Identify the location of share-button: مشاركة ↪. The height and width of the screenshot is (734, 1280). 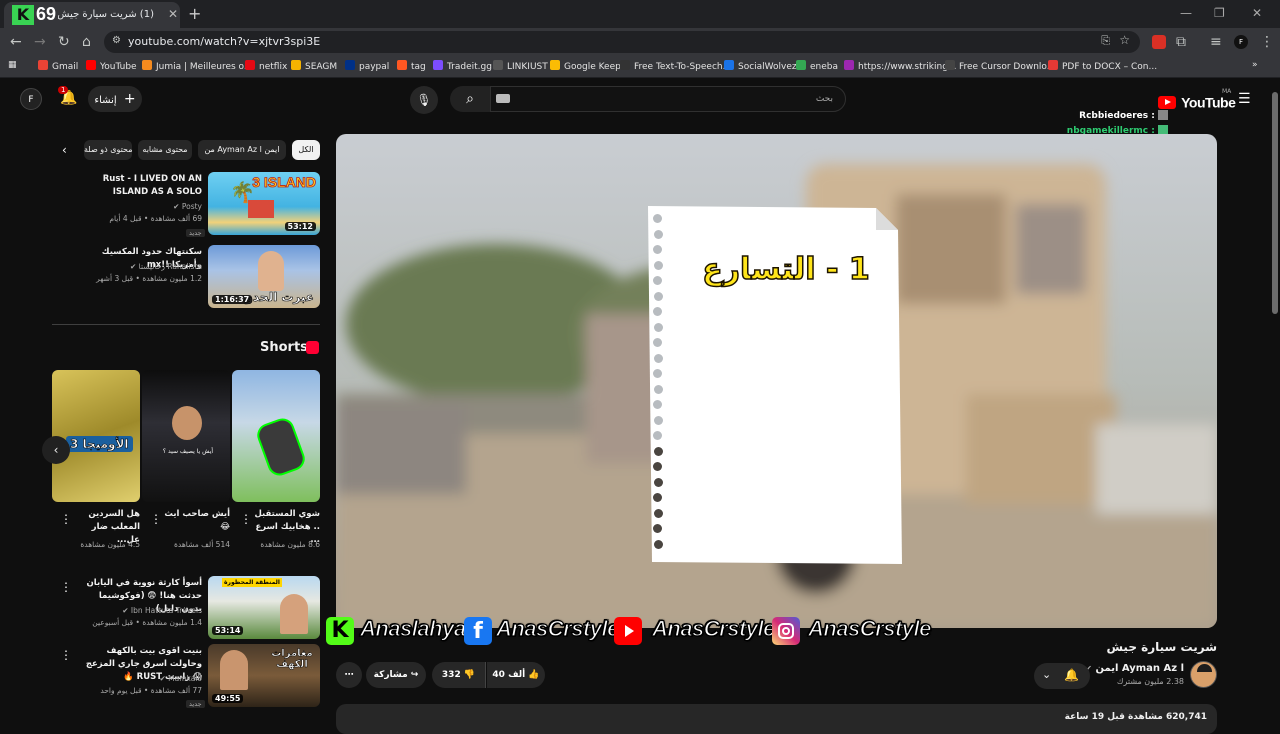
(396, 675).